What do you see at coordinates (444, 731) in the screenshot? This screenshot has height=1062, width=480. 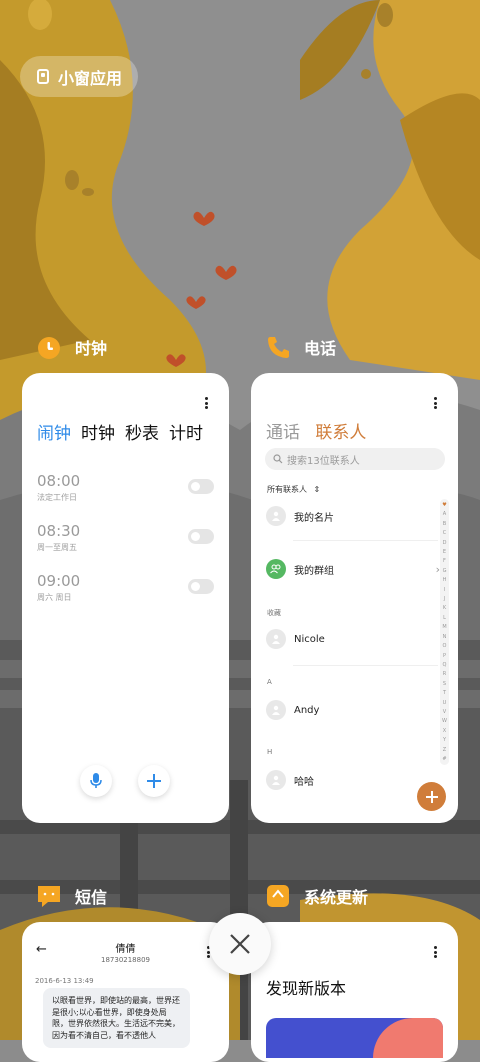 I see `index-letter: X` at bounding box center [444, 731].